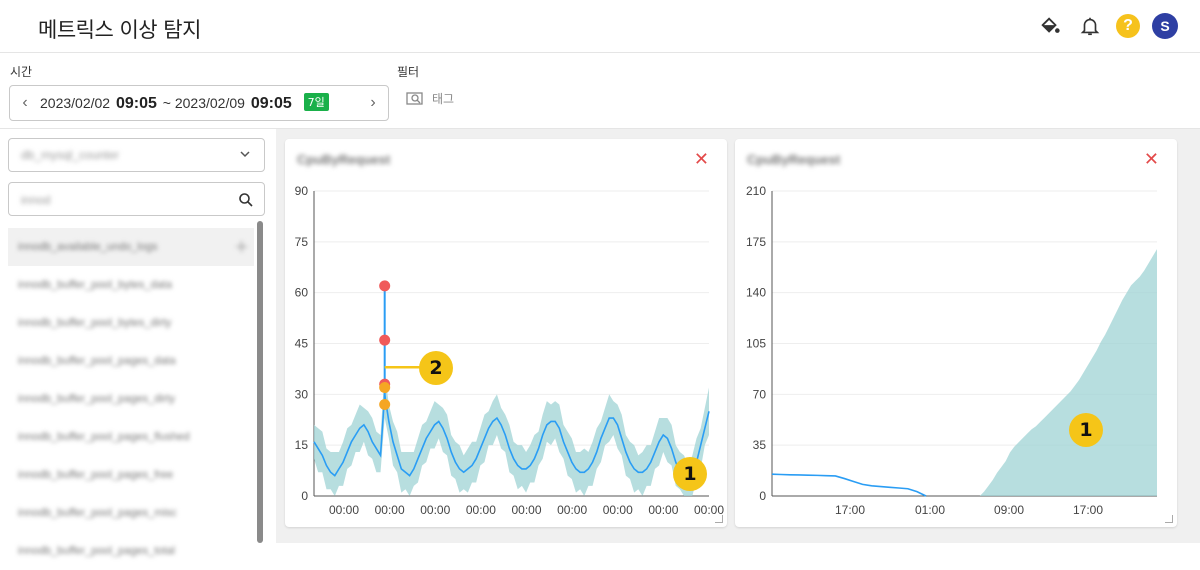 The image size is (1200, 570). Describe the element at coordinates (131, 285) in the screenshot. I see `list-item: innodb_buffer_pool_bytes_data` at that location.